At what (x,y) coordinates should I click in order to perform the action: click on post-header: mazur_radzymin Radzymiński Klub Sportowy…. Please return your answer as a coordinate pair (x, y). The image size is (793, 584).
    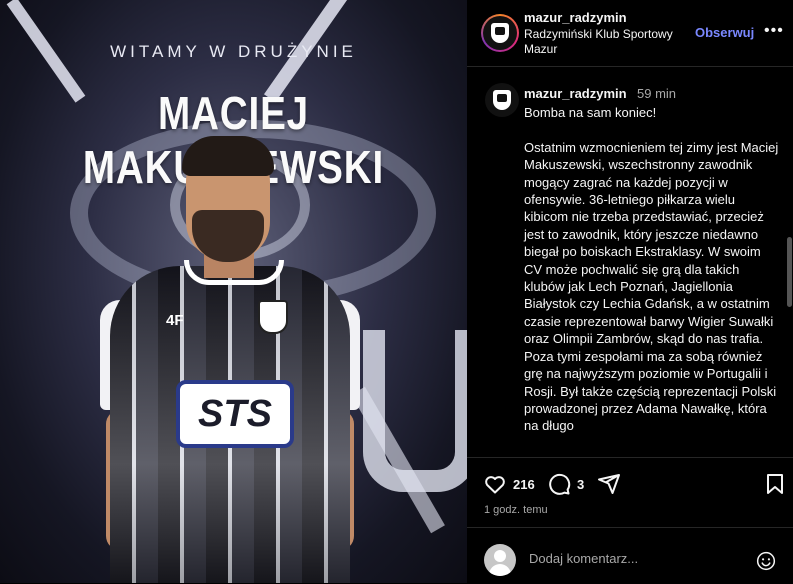
    Looking at the image, I should click on (630, 33).